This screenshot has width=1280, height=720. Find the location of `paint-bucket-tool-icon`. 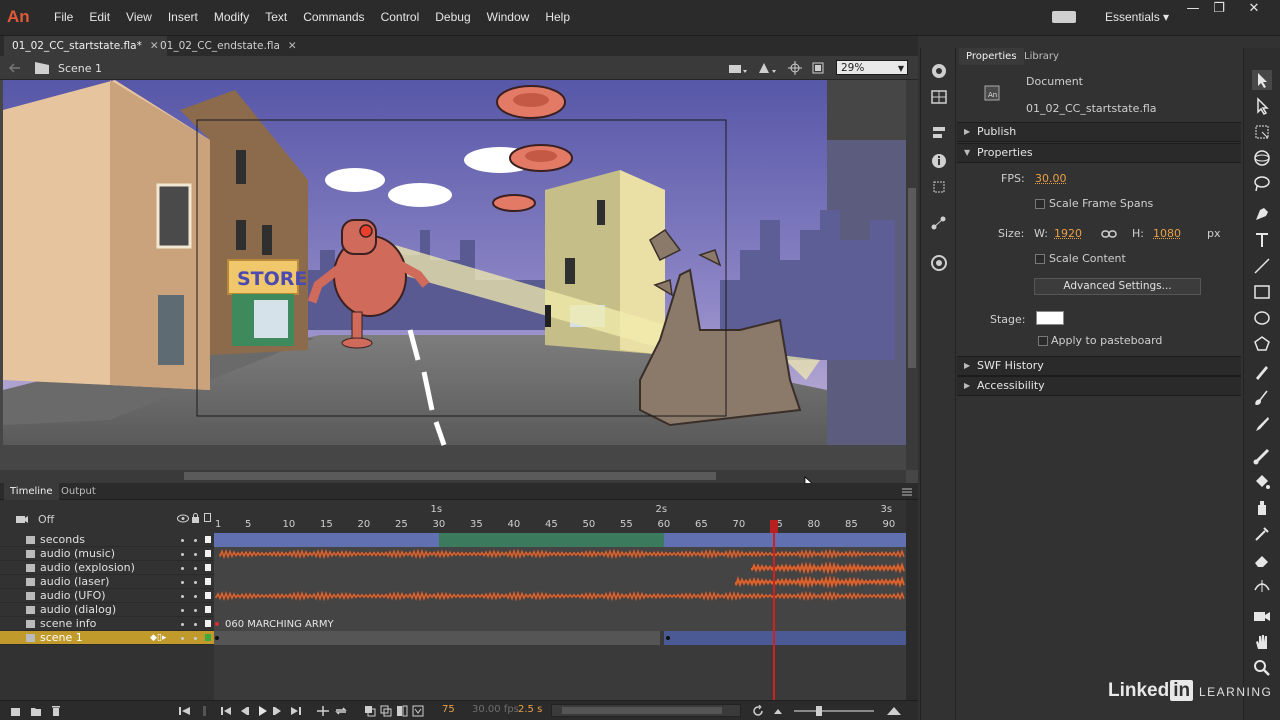

paint-bucket-tool-icon is located at coordinates (1262, 482).